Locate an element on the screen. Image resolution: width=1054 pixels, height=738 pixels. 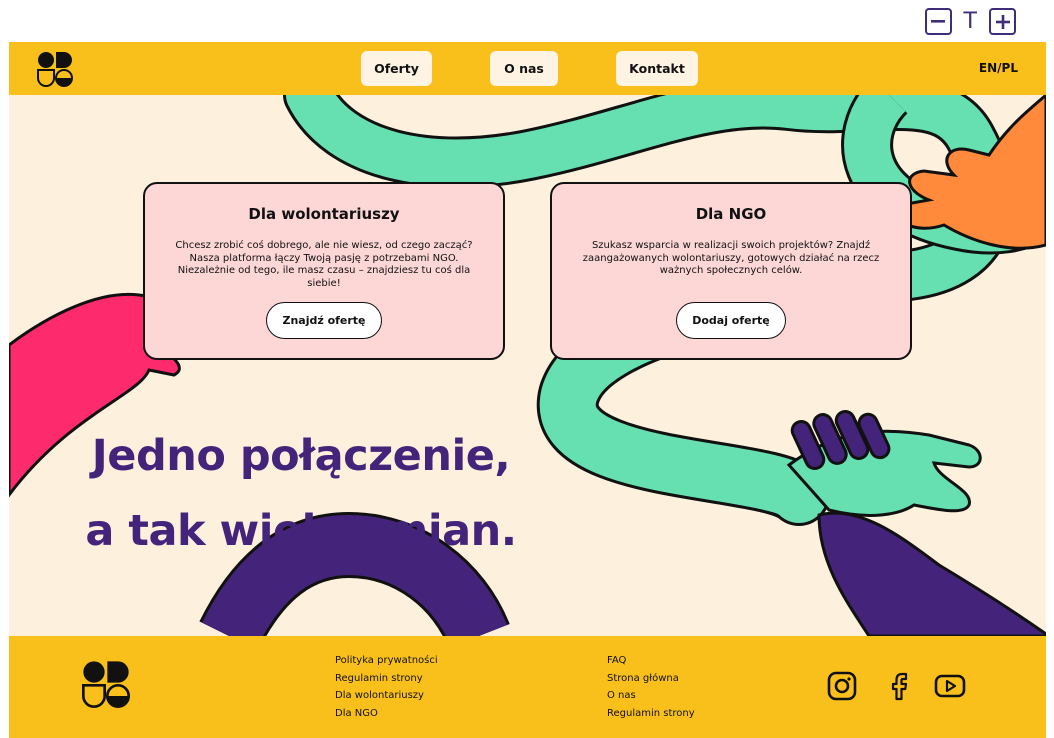
footer-link: Polityka prywatności is located at coordinates (386, 661).